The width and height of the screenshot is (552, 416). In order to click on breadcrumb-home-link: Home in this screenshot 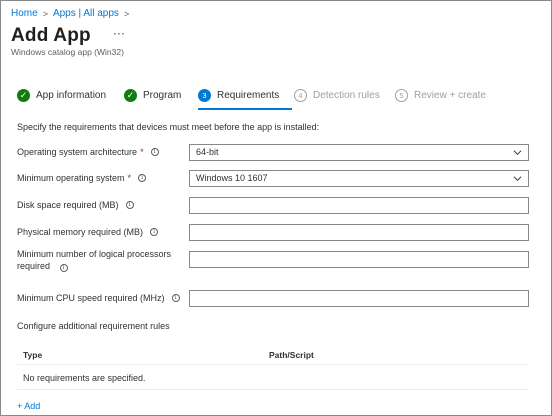, I will do `click(24, 13)`.